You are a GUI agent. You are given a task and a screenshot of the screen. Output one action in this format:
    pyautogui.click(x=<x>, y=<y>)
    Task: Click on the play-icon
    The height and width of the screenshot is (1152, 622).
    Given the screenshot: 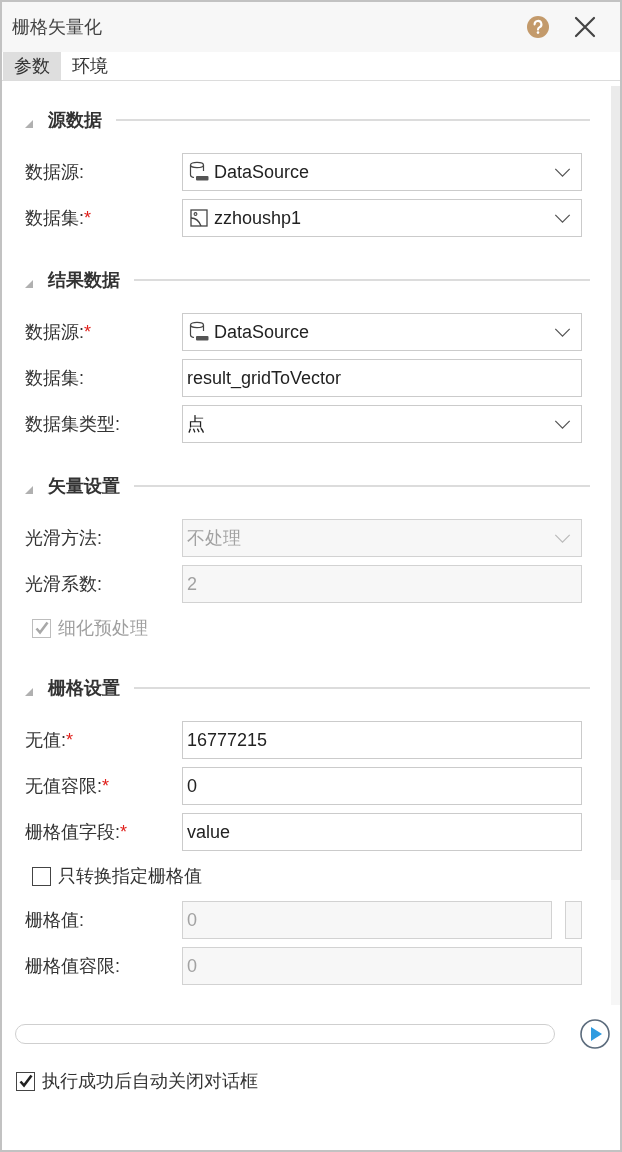 What is the action you would take?
    pyautogui.click(x=595, y=1034)
    